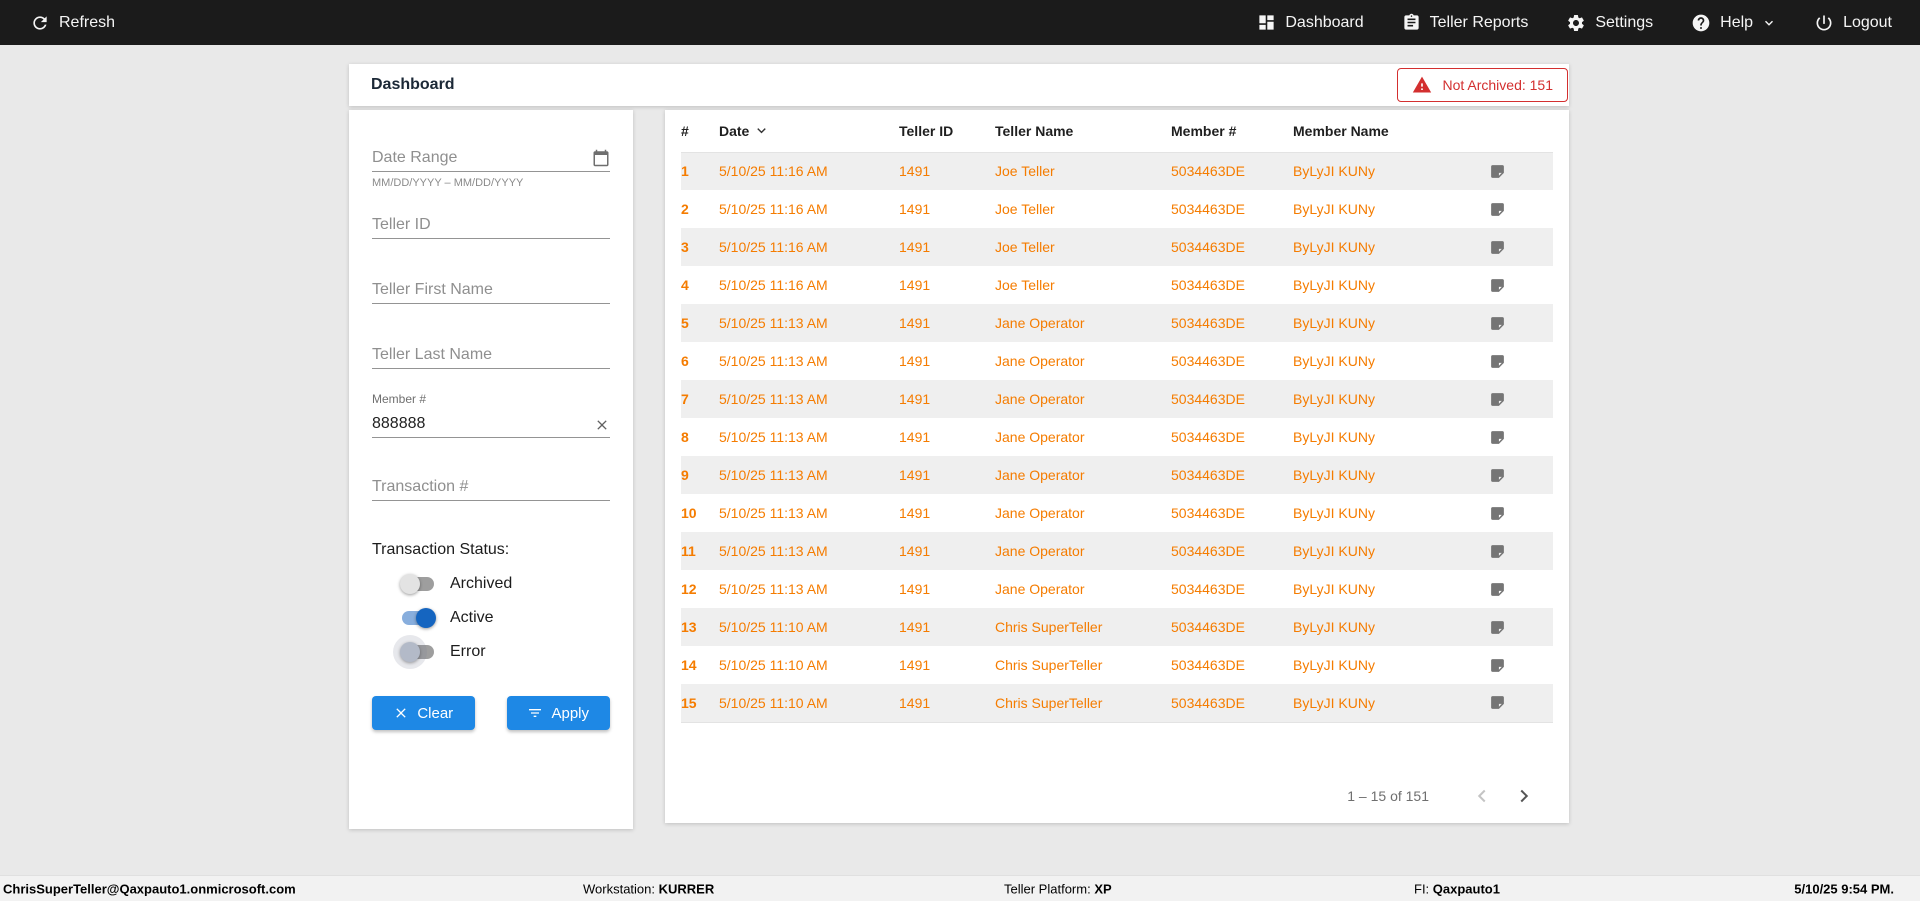 The image size is (1920, 901). What do you see at coordinates (418, 618) in the screenshot?
I see `active-switch` at bounding box center [418, 618].